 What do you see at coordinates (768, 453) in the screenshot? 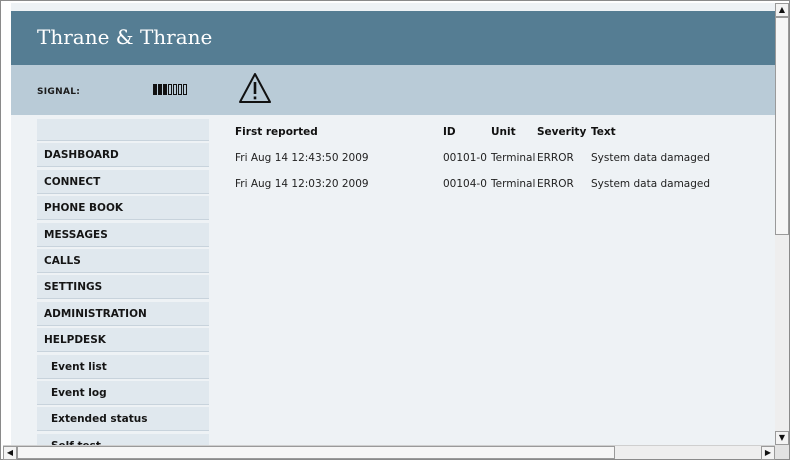
I see `scroll-right-button: ▶` at bounding box center [768, 453].